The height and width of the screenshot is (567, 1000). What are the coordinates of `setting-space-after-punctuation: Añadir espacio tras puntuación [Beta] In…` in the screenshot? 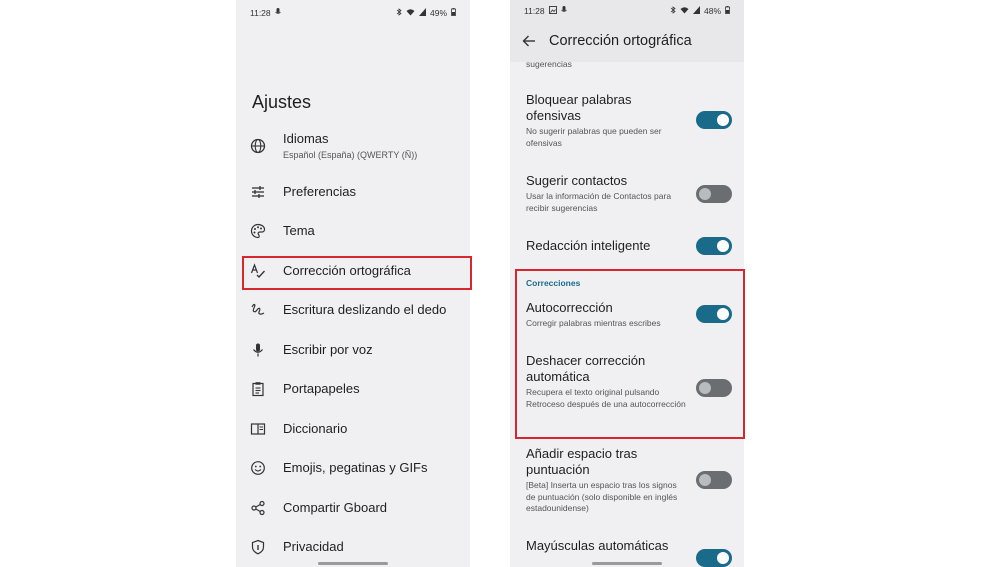 It's located at (606, 480).